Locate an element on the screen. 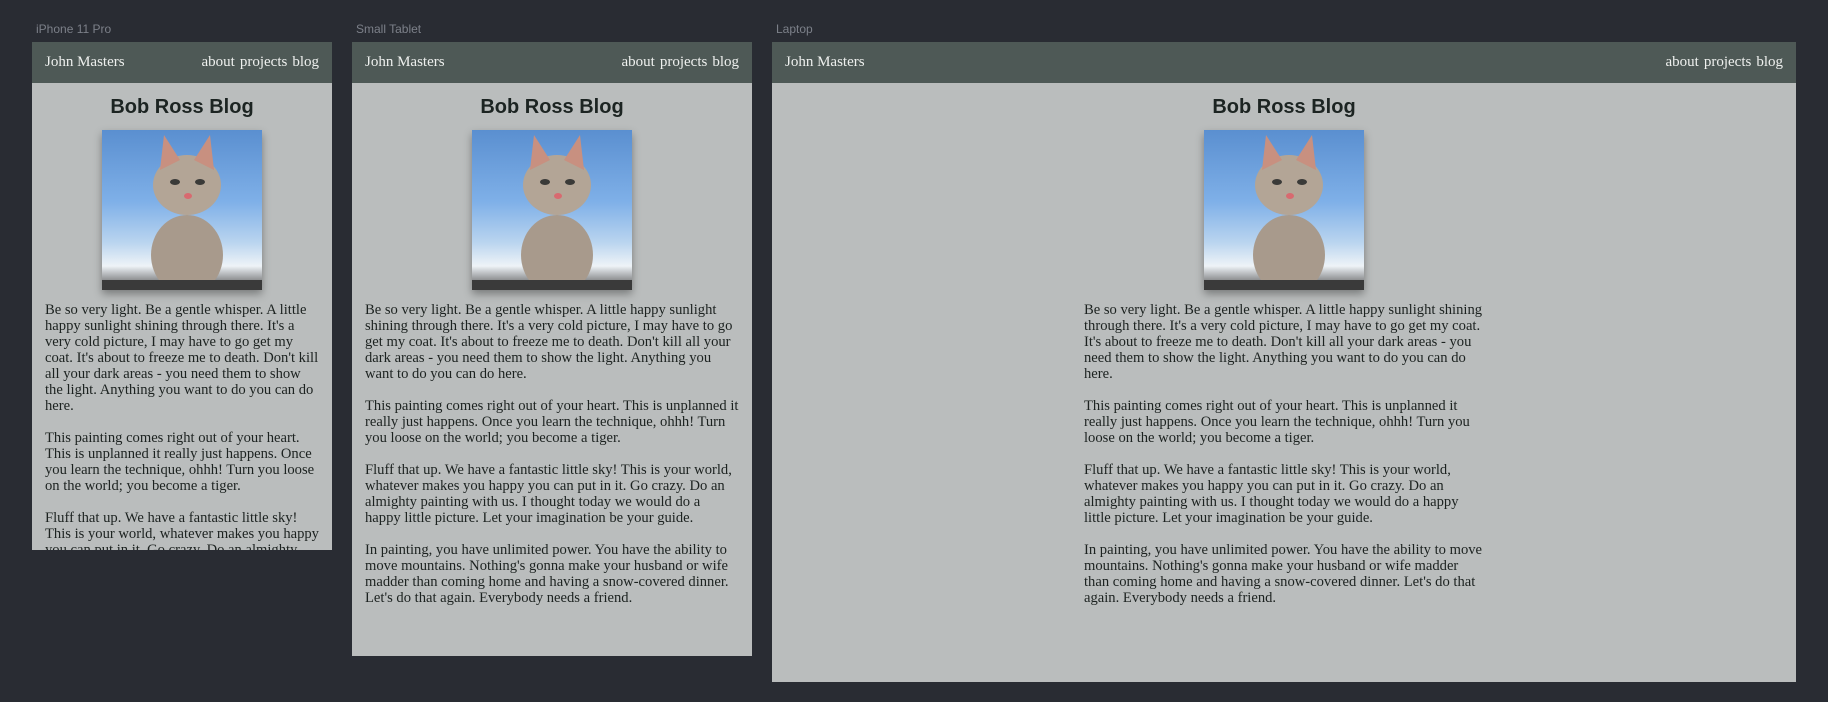 This screenshot has width=1828, height=702. device-label-small-tablet: Small Tablet is located at coordinates (389, 29).